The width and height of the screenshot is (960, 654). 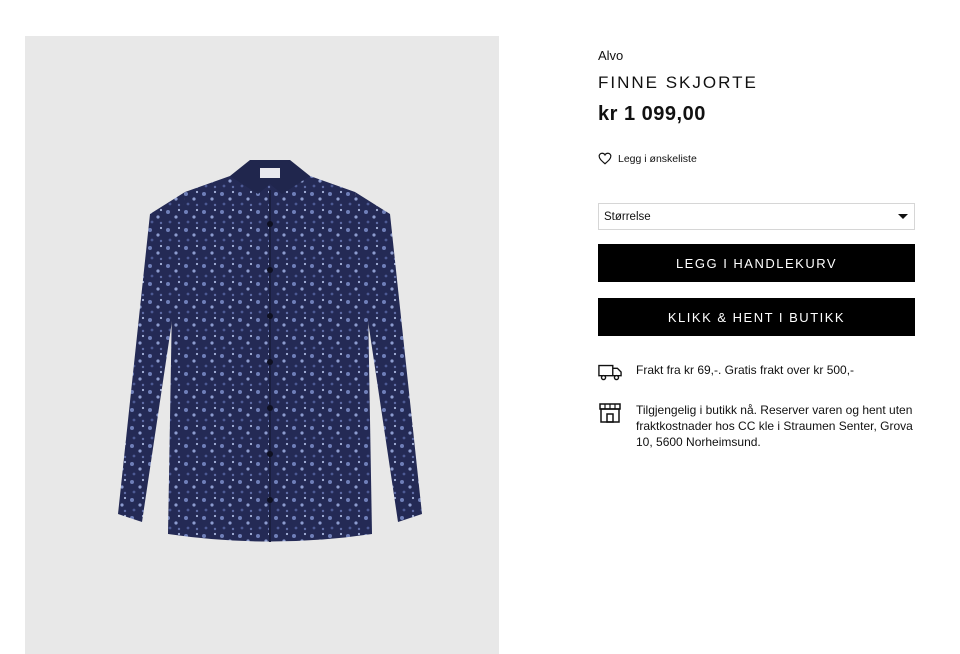 I want to click on size-select: Størrelse, so click(x=756, y=216).